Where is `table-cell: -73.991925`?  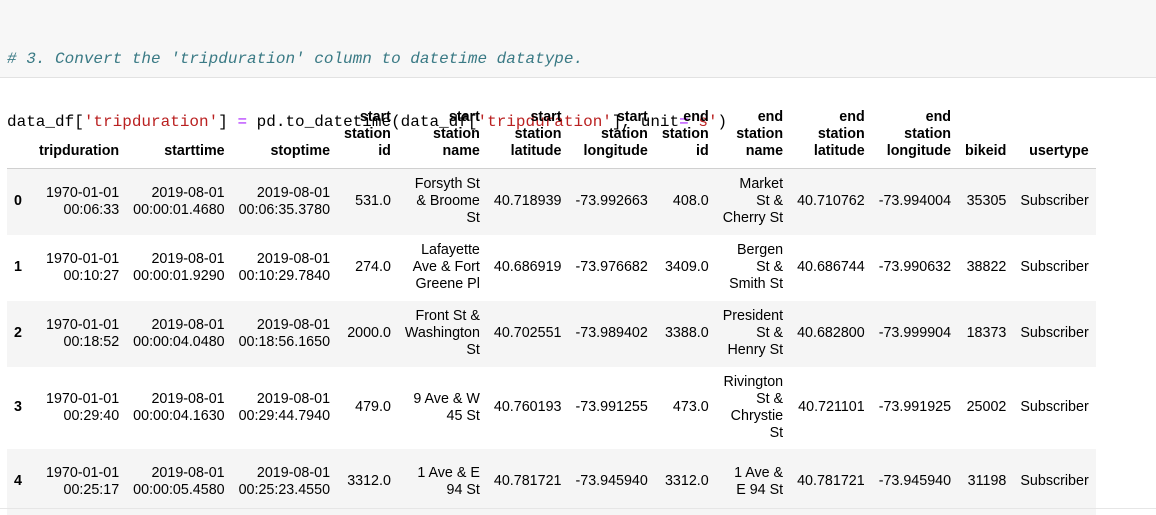 table-cell: -73.991925 is located at coordinates (915, 407).